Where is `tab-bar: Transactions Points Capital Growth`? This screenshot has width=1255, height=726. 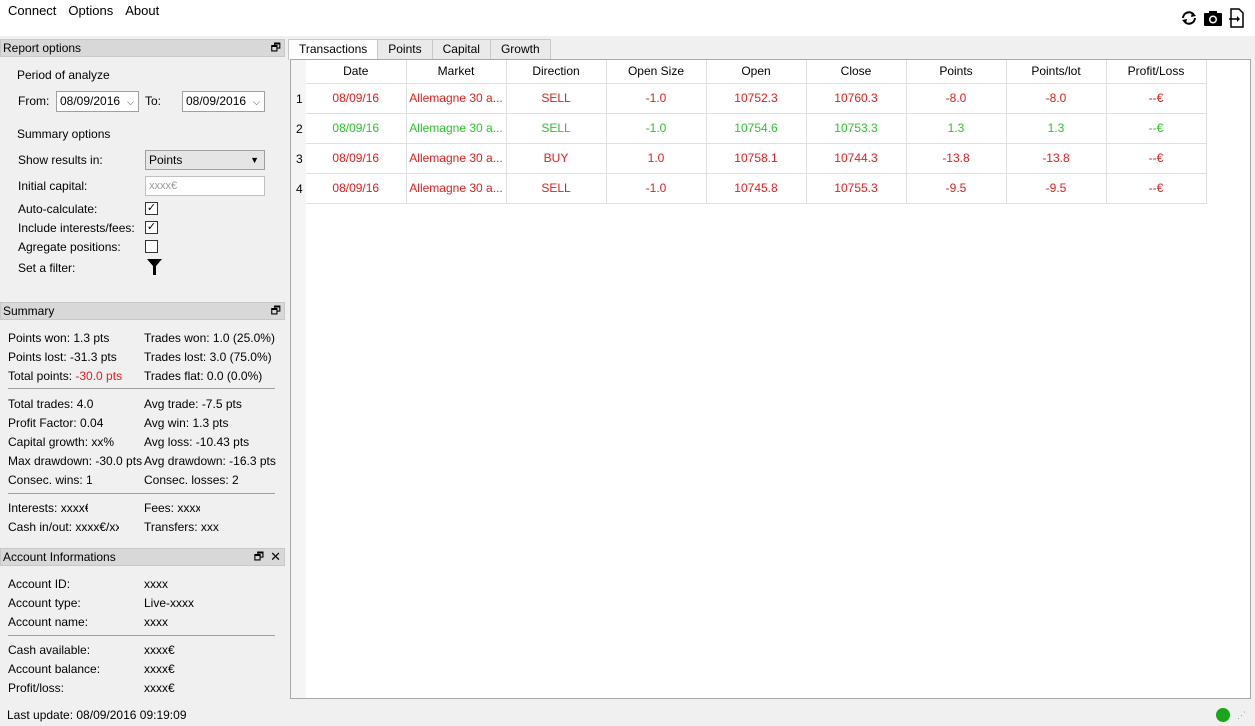 tab-bar: Transactions Points Capital Growth is located at coordinates (419, 49).